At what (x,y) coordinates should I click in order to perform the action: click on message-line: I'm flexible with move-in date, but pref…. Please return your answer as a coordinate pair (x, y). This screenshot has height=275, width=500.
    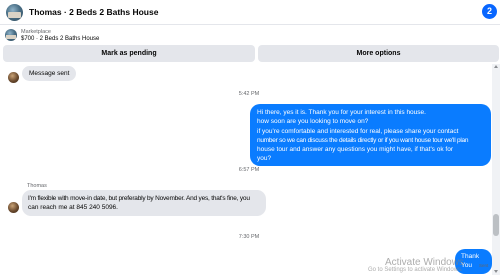
    Looking at the image, I should click on (139, 198).